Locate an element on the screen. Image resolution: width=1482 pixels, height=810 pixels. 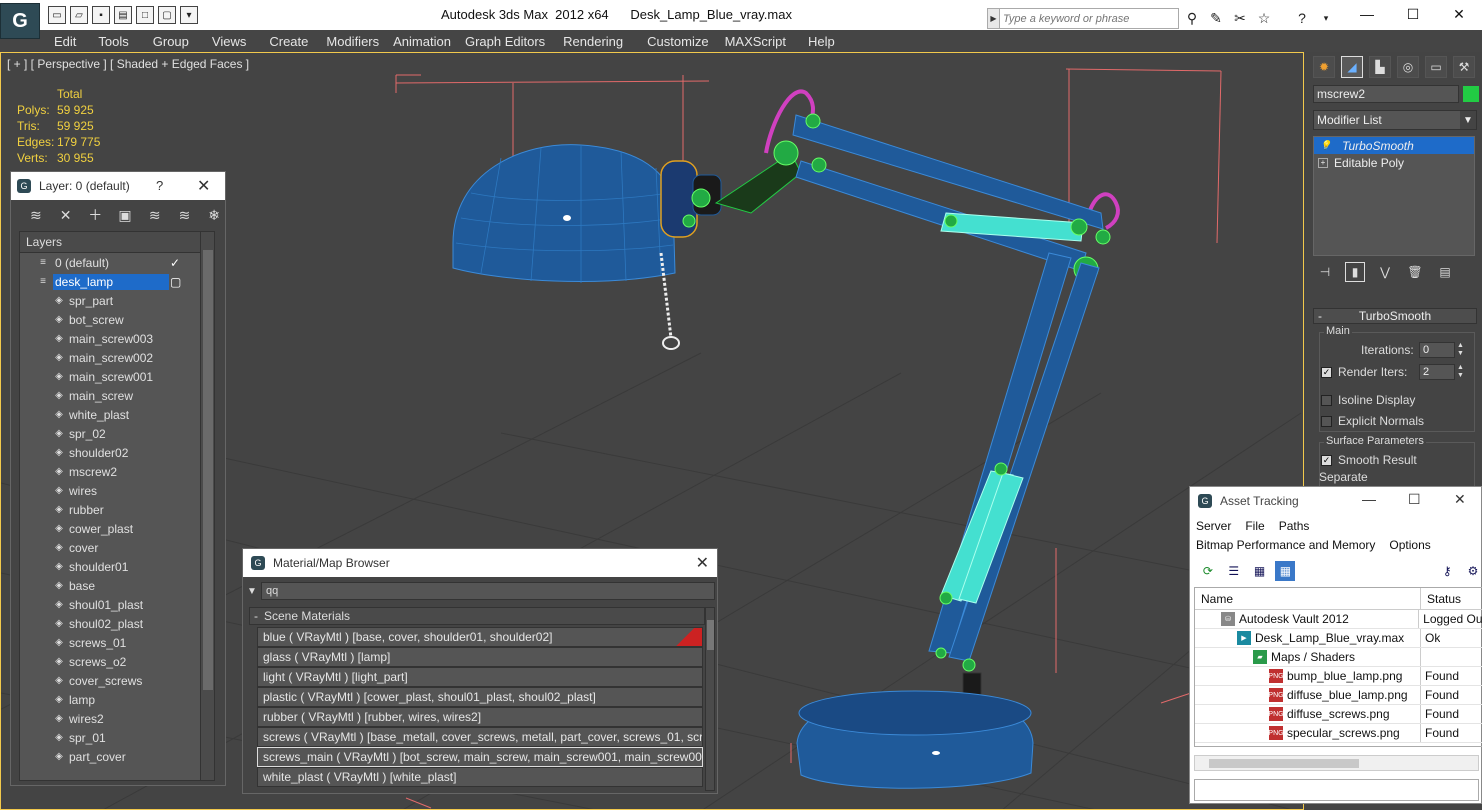
pin-stack-icon: ⊣ is located at coordinates (1325, 272).